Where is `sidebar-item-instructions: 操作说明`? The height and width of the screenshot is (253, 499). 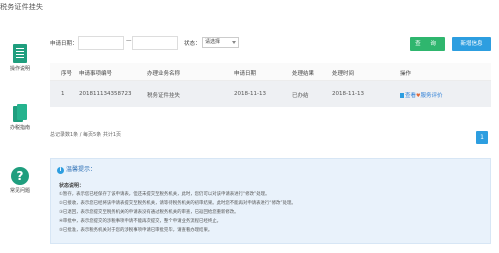 sidebar-item-instructions: 操作说明 is located at coordinates (20, 58).